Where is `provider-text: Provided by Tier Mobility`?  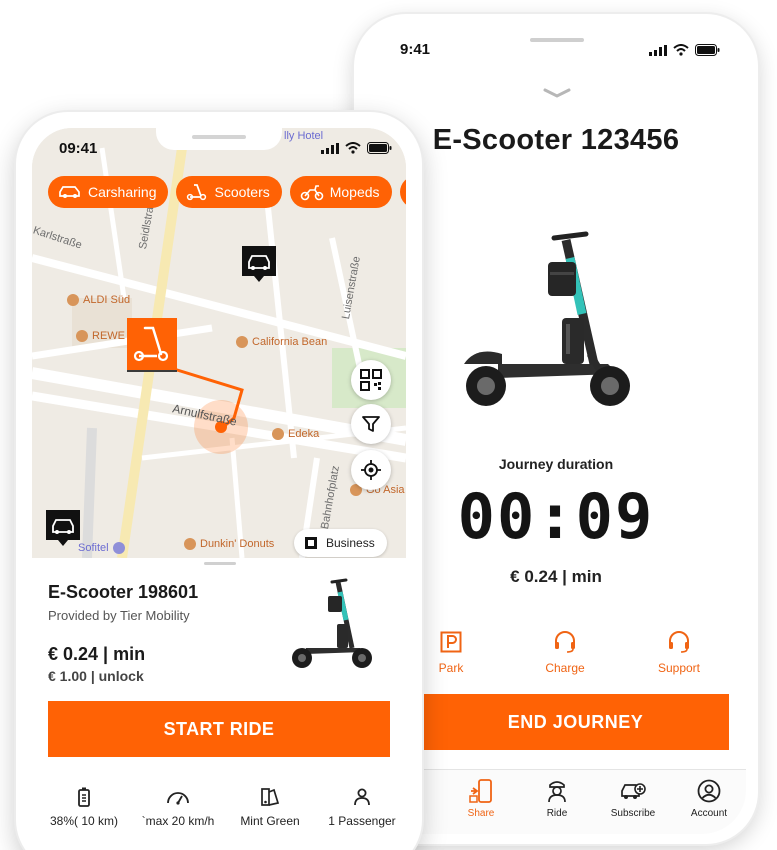 provider-text: Provided by Tier Mobility is located at coordinates (119, 615).